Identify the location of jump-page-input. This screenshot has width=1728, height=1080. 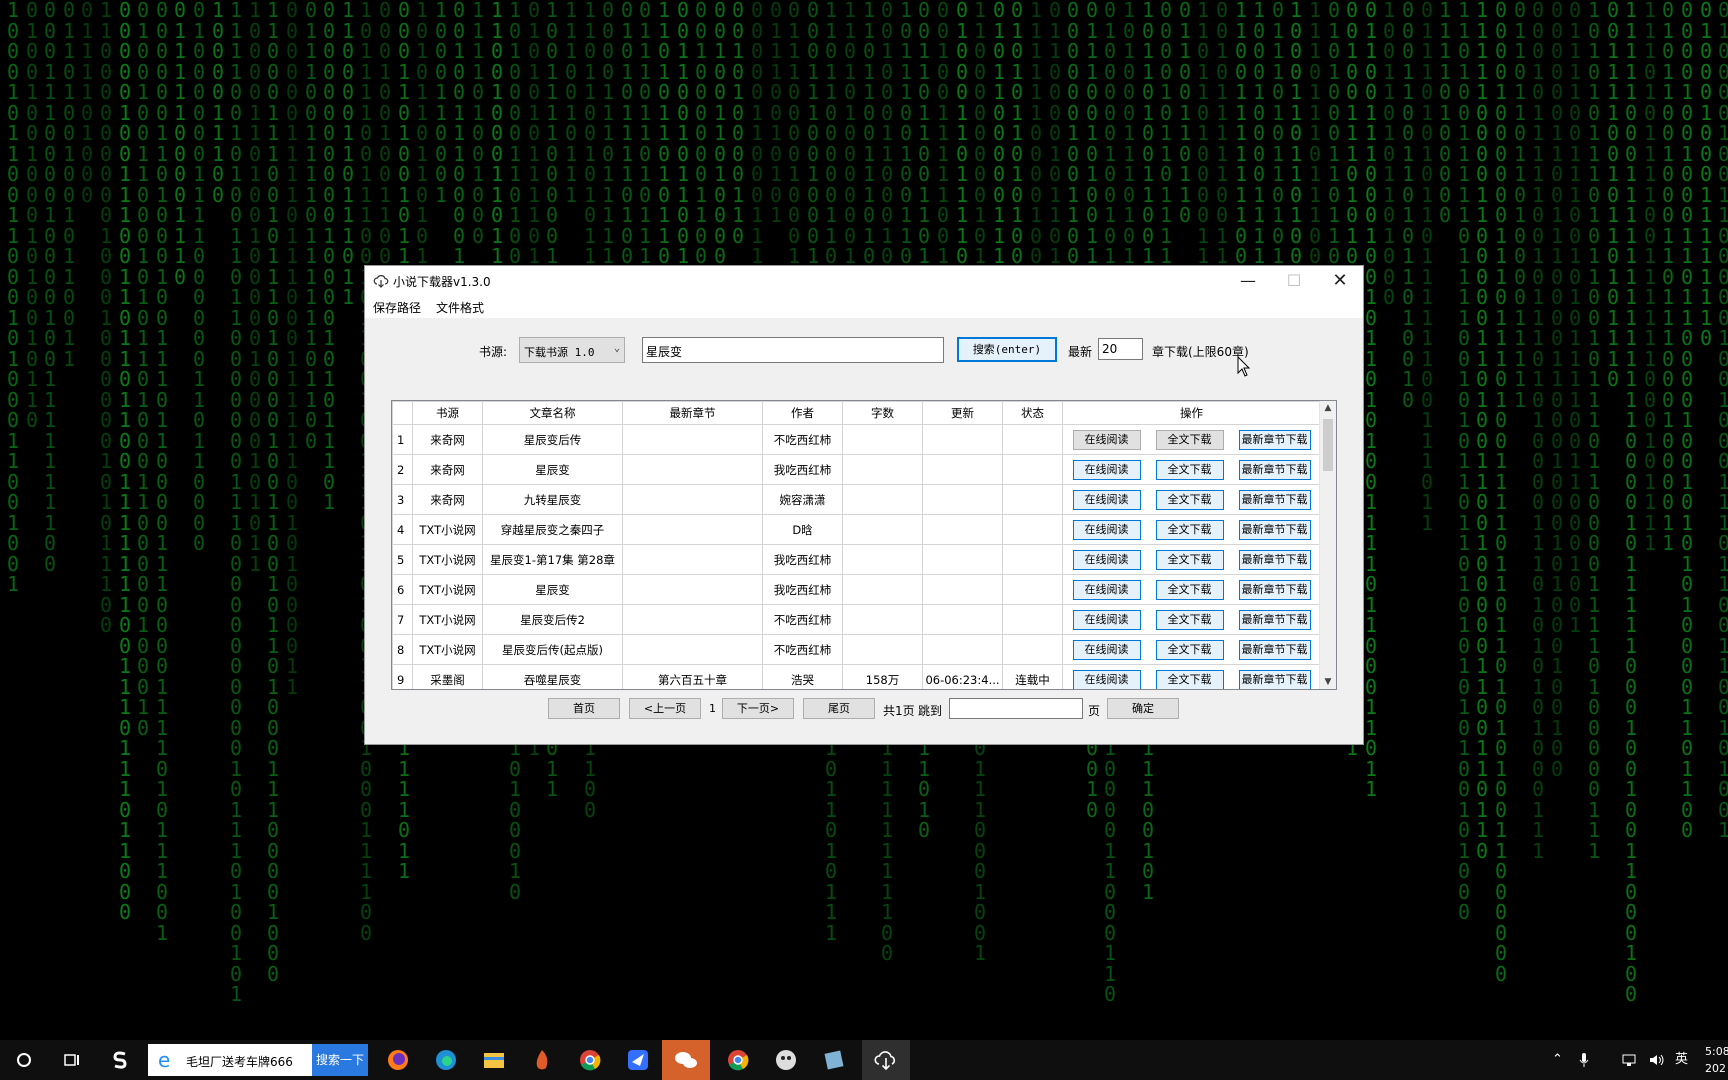
(1016, 708).